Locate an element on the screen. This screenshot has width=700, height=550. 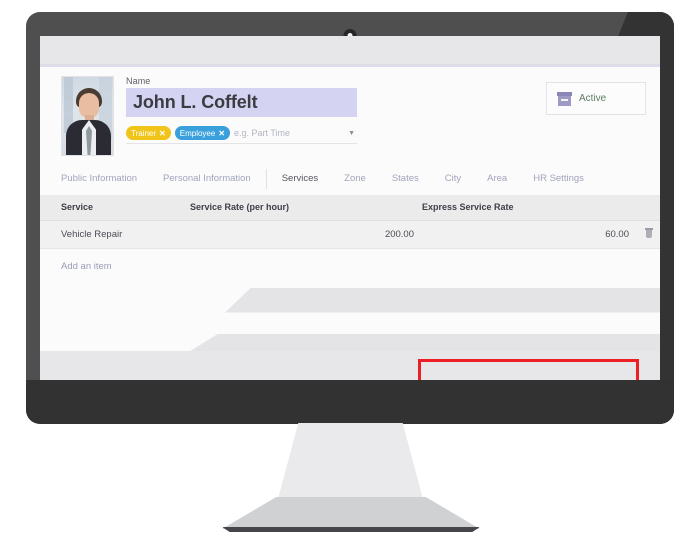
tab-hr-settings: HR Settings is located at coordinates (558, 179).